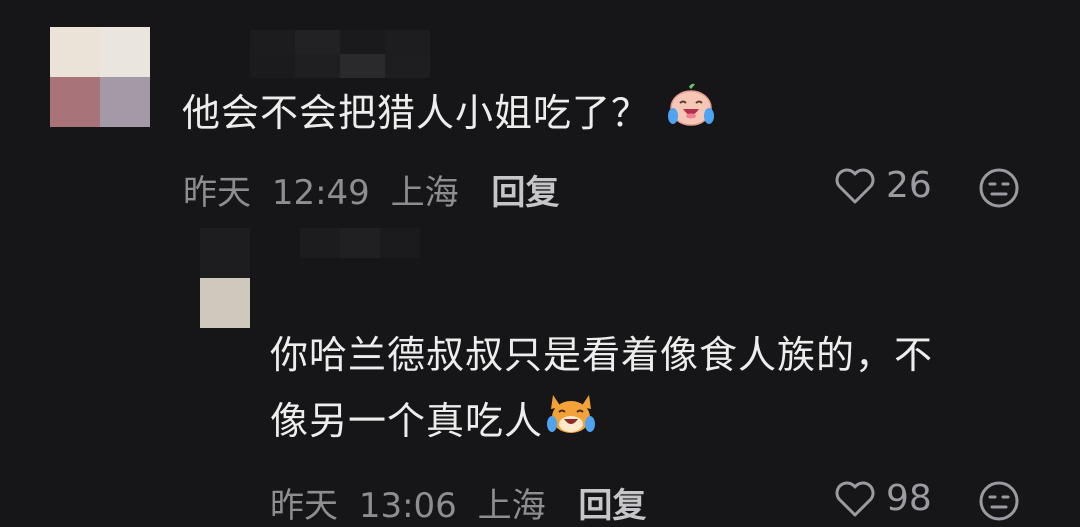  I want to click on comment-body: 他会不会把猎人小姐吃了？, so click(416, 113).